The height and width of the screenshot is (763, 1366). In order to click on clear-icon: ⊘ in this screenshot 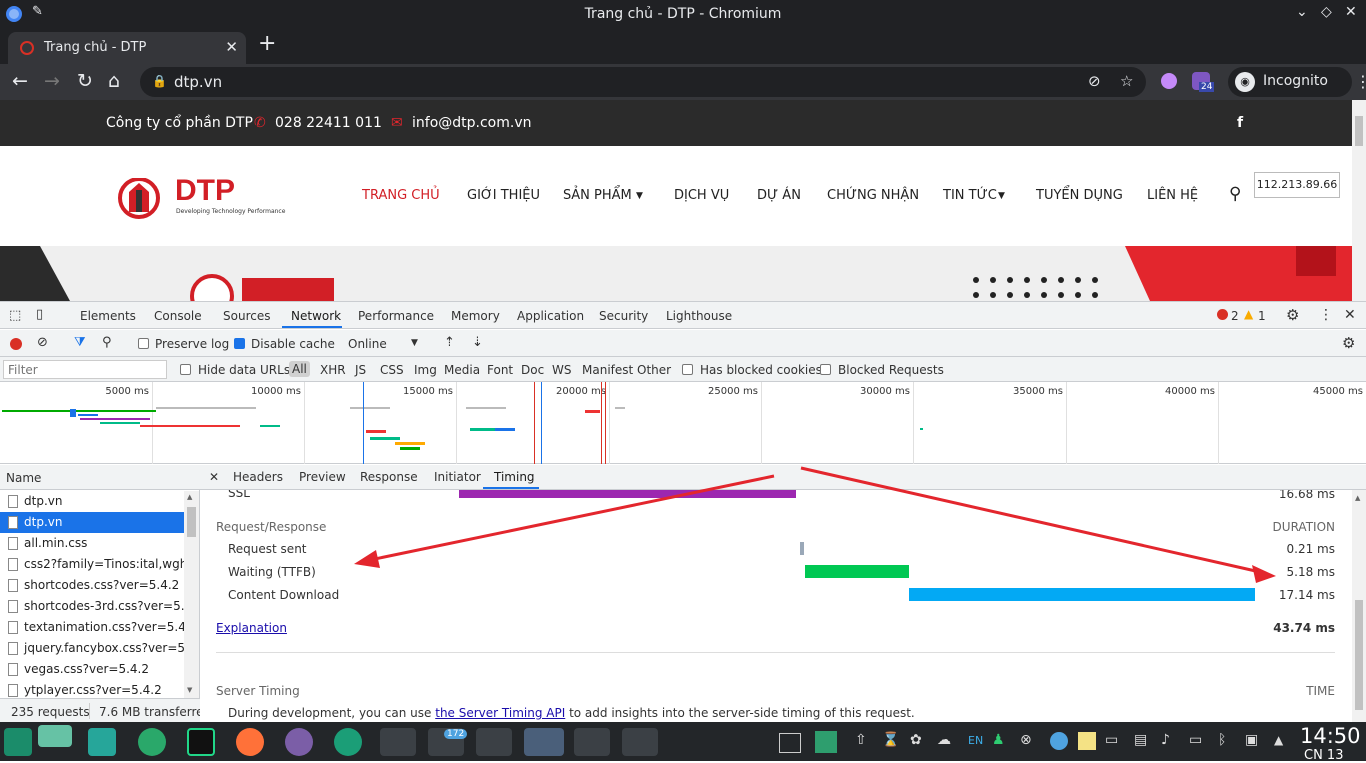, I will do `click(42, 342)`.